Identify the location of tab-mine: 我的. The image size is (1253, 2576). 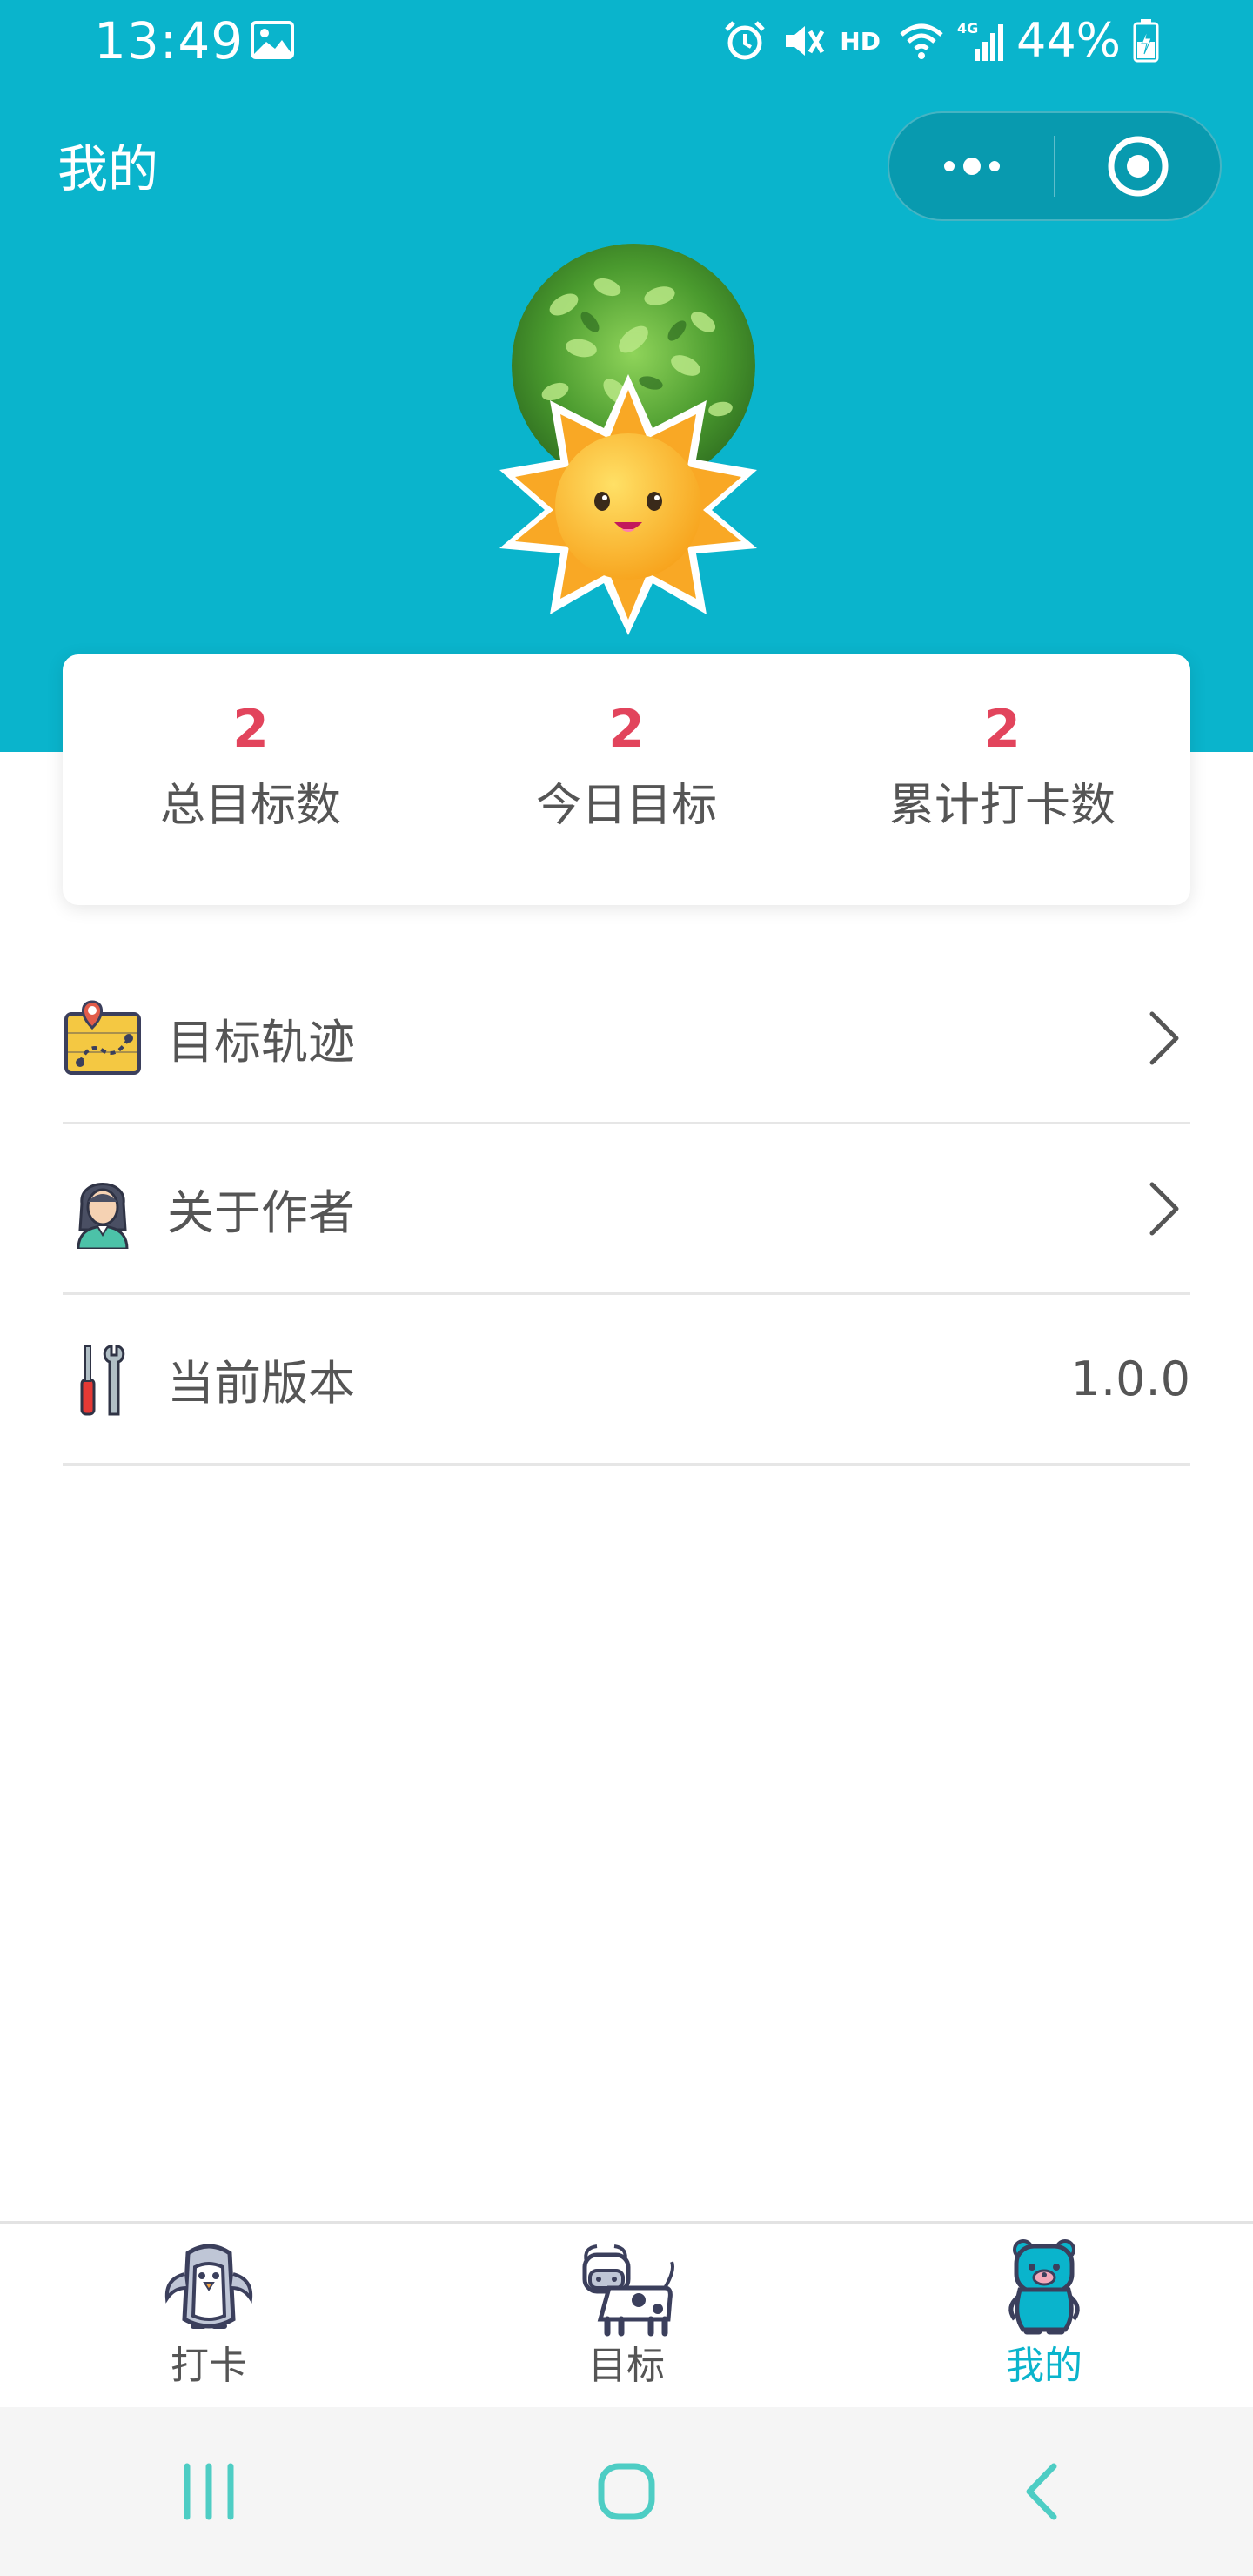
(1044, 2315).